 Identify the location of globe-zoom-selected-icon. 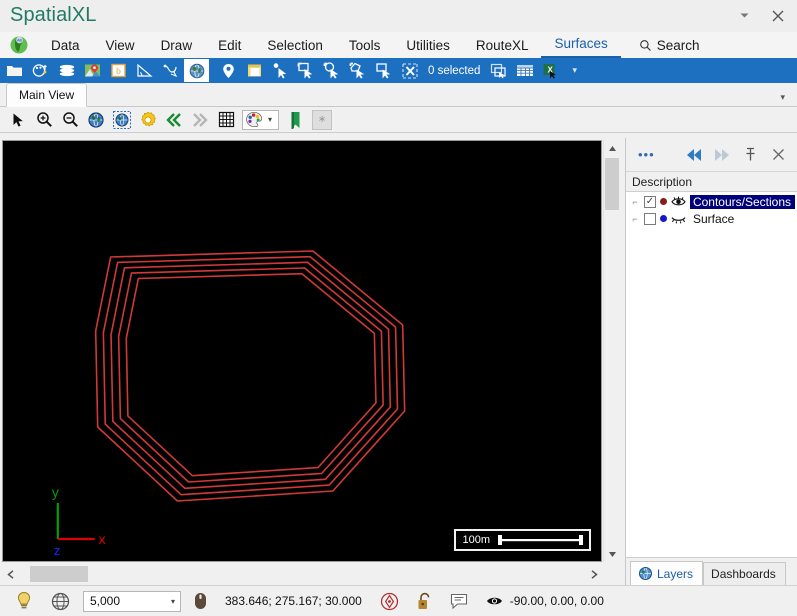
(122, 120).